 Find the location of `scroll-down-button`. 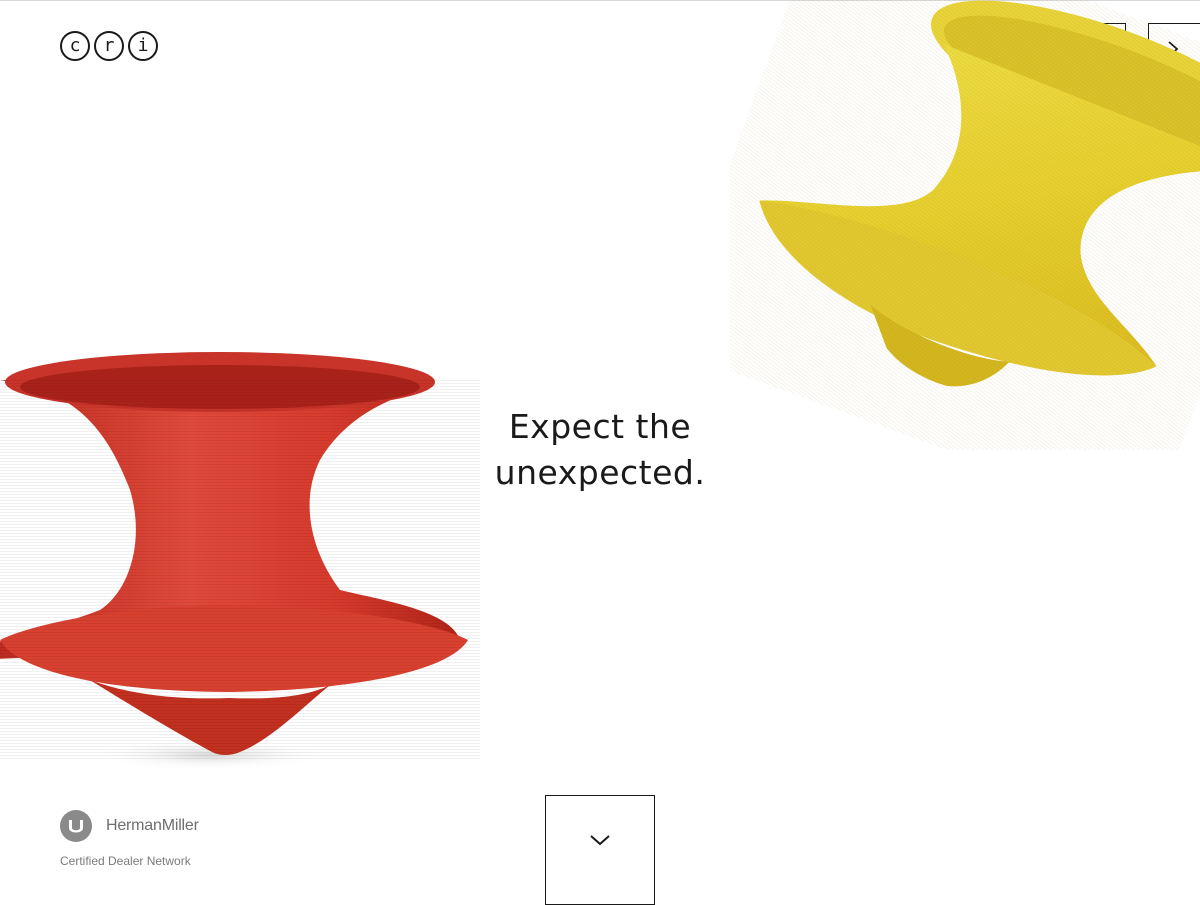

scroll-down-button is located at coordinates (600, 850).